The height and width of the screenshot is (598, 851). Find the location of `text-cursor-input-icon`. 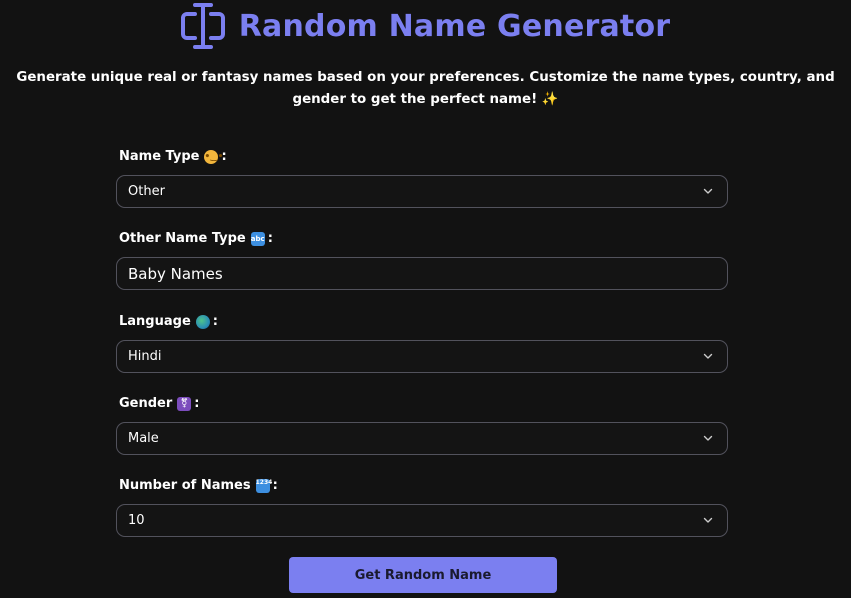

text-cursor-input-icon is located at coordinates (202, 26).